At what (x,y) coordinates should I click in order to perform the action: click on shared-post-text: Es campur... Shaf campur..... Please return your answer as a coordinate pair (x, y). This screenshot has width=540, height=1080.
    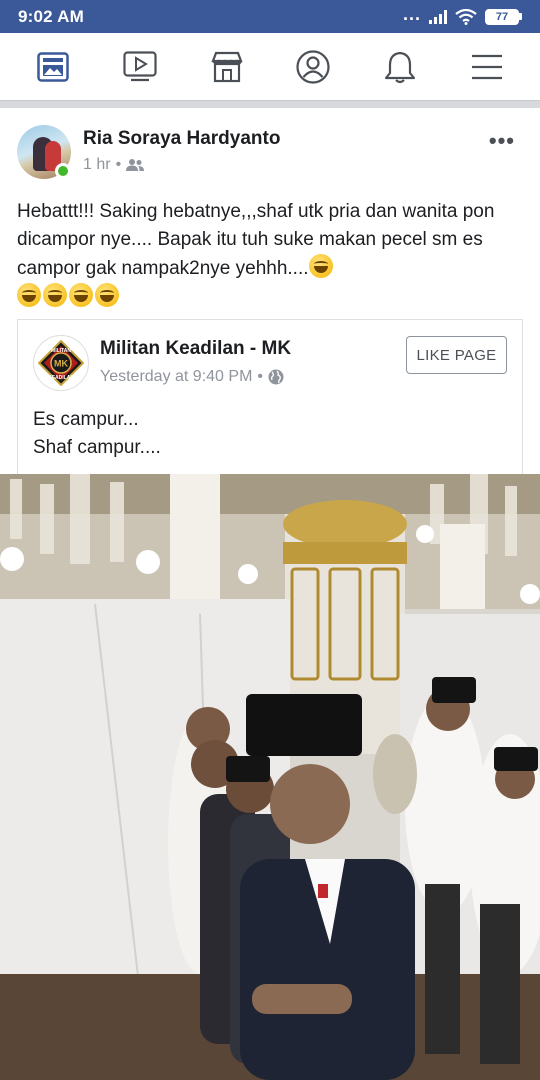
    Looking at the image, I should click on (97, 434).